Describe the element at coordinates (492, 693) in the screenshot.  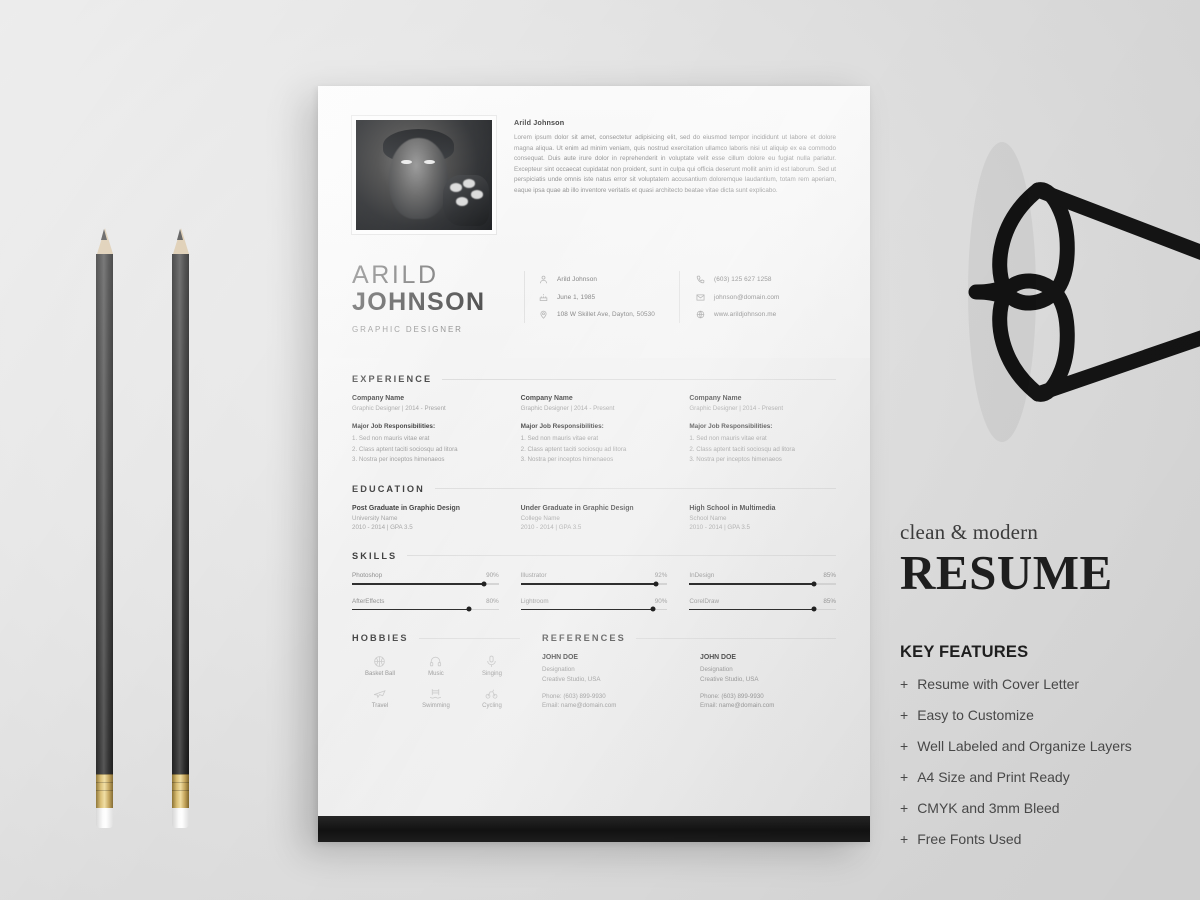
I see `bicycle-icon` at that location.